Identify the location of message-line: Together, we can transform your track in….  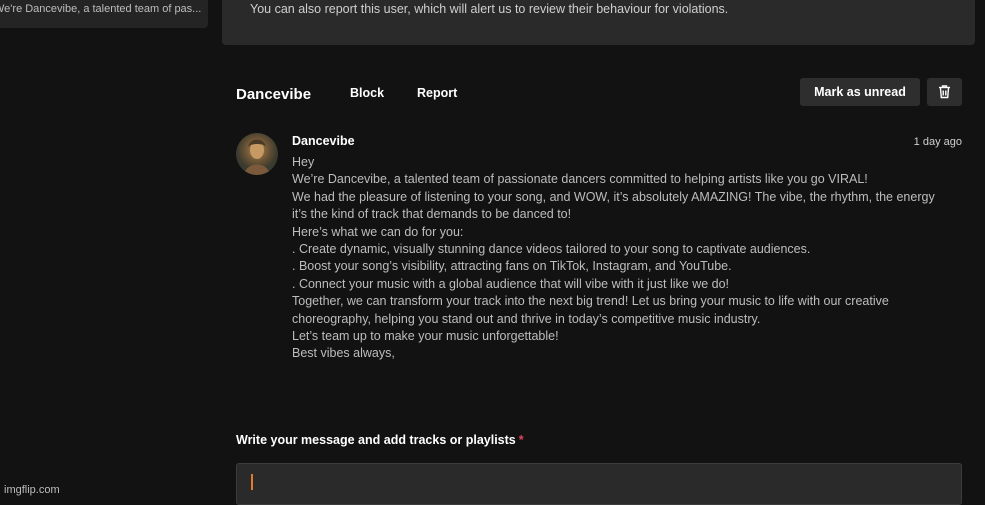
(590, 301).